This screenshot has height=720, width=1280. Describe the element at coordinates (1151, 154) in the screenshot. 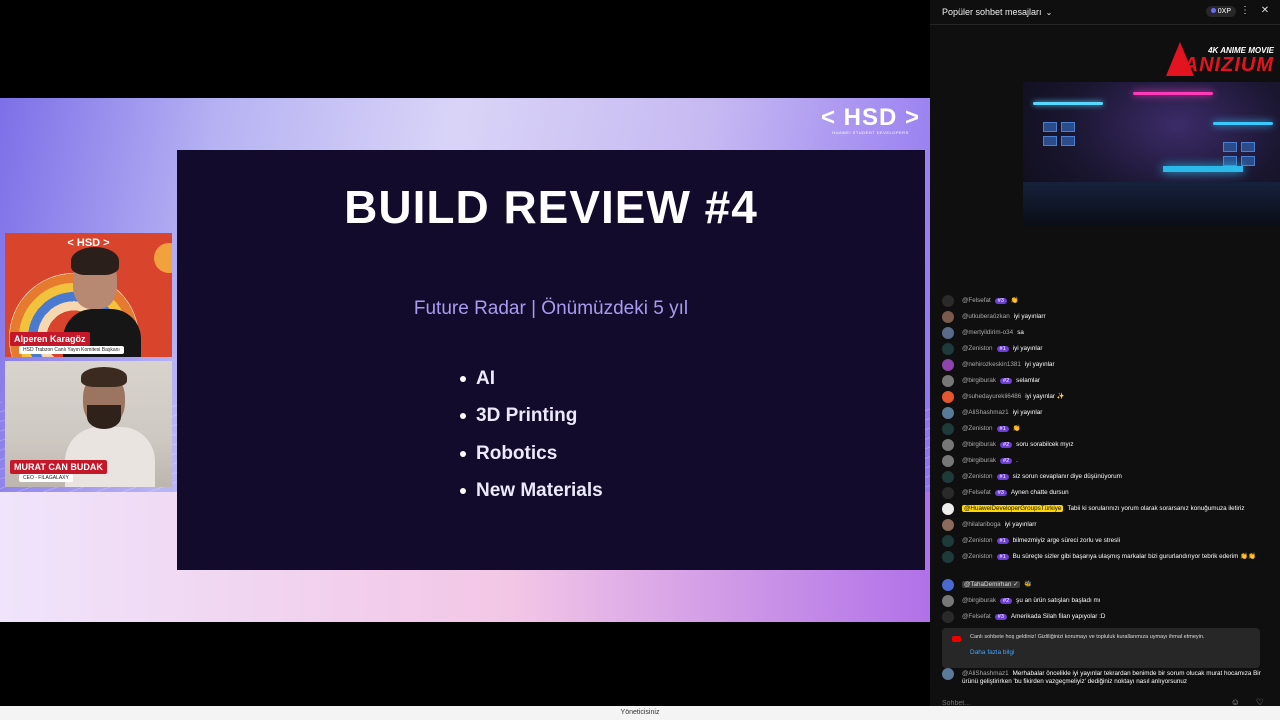

I see `gaming-room-image` at that location.